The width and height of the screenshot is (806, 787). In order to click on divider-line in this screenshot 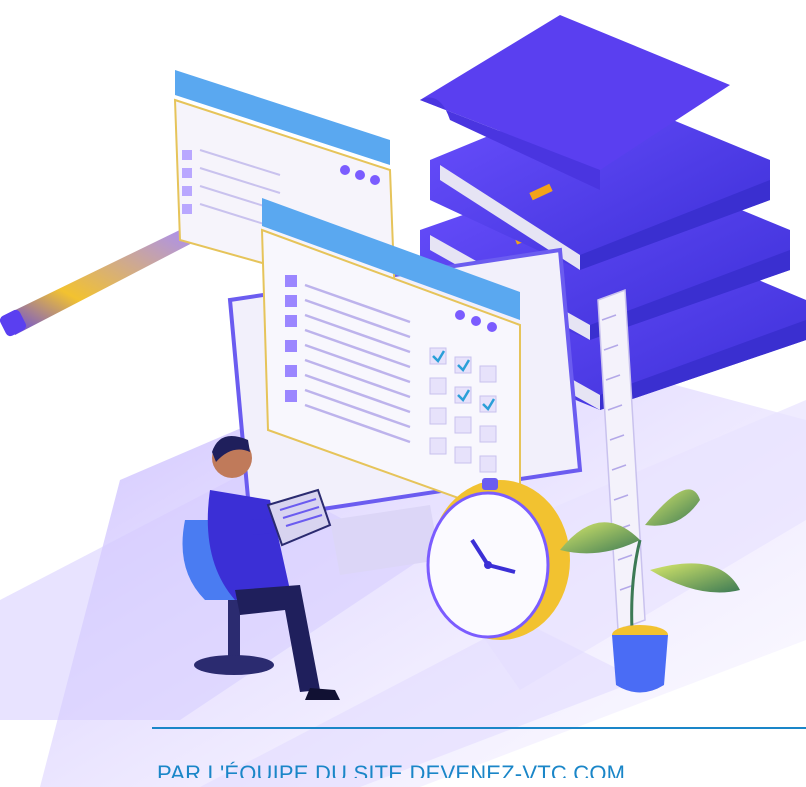, I will do `click(479, 728)`.